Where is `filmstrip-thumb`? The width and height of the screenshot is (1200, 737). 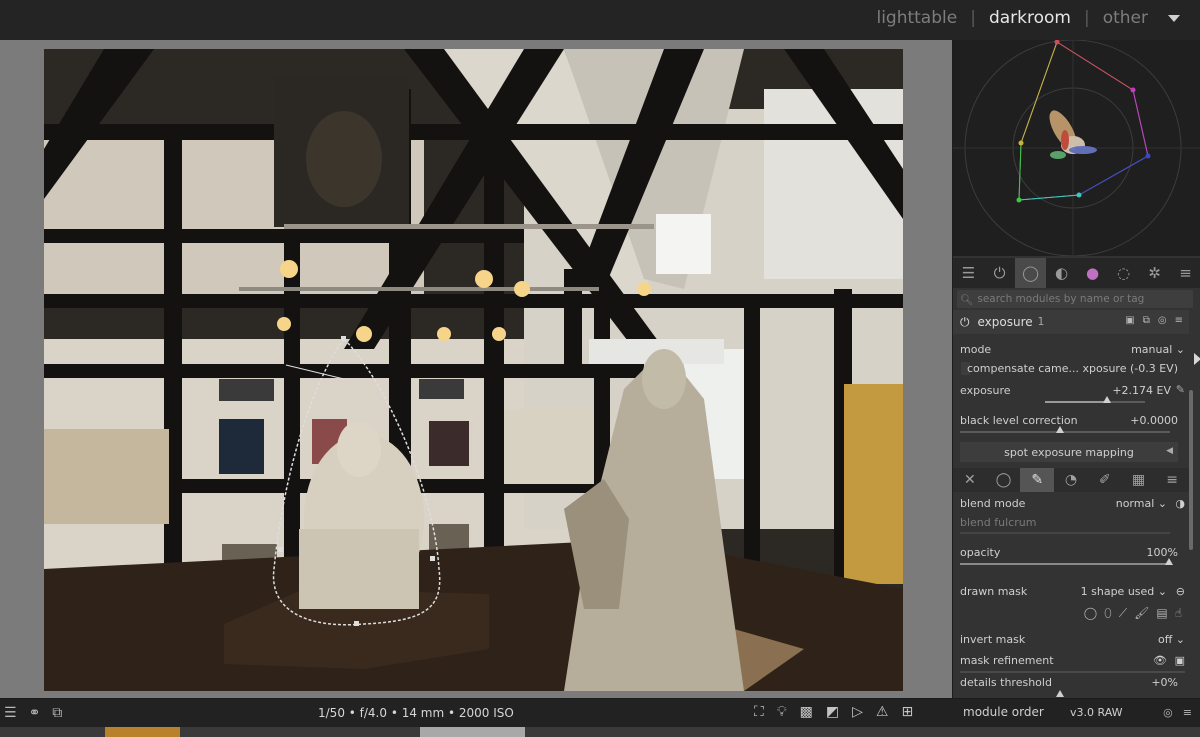 filmstrip-thumb is located at coordinates (142, 732).